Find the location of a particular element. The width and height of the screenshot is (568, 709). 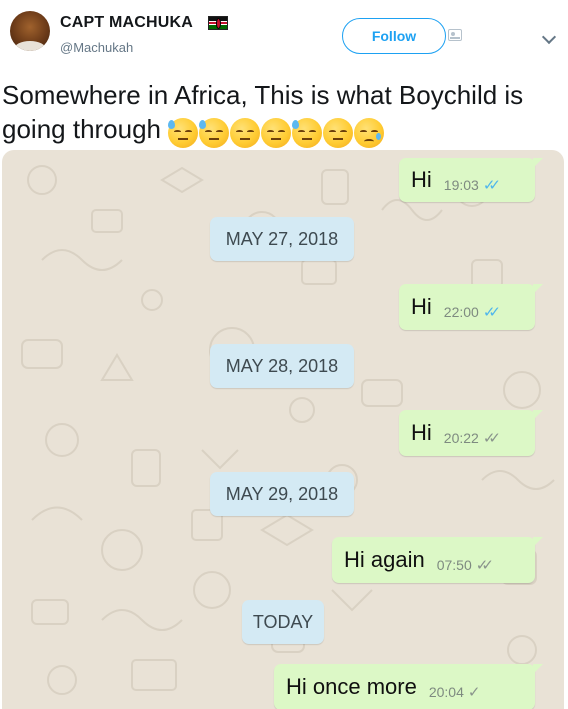

date-separator: MAY 27, 2018 is located at coordinates (282, 239).